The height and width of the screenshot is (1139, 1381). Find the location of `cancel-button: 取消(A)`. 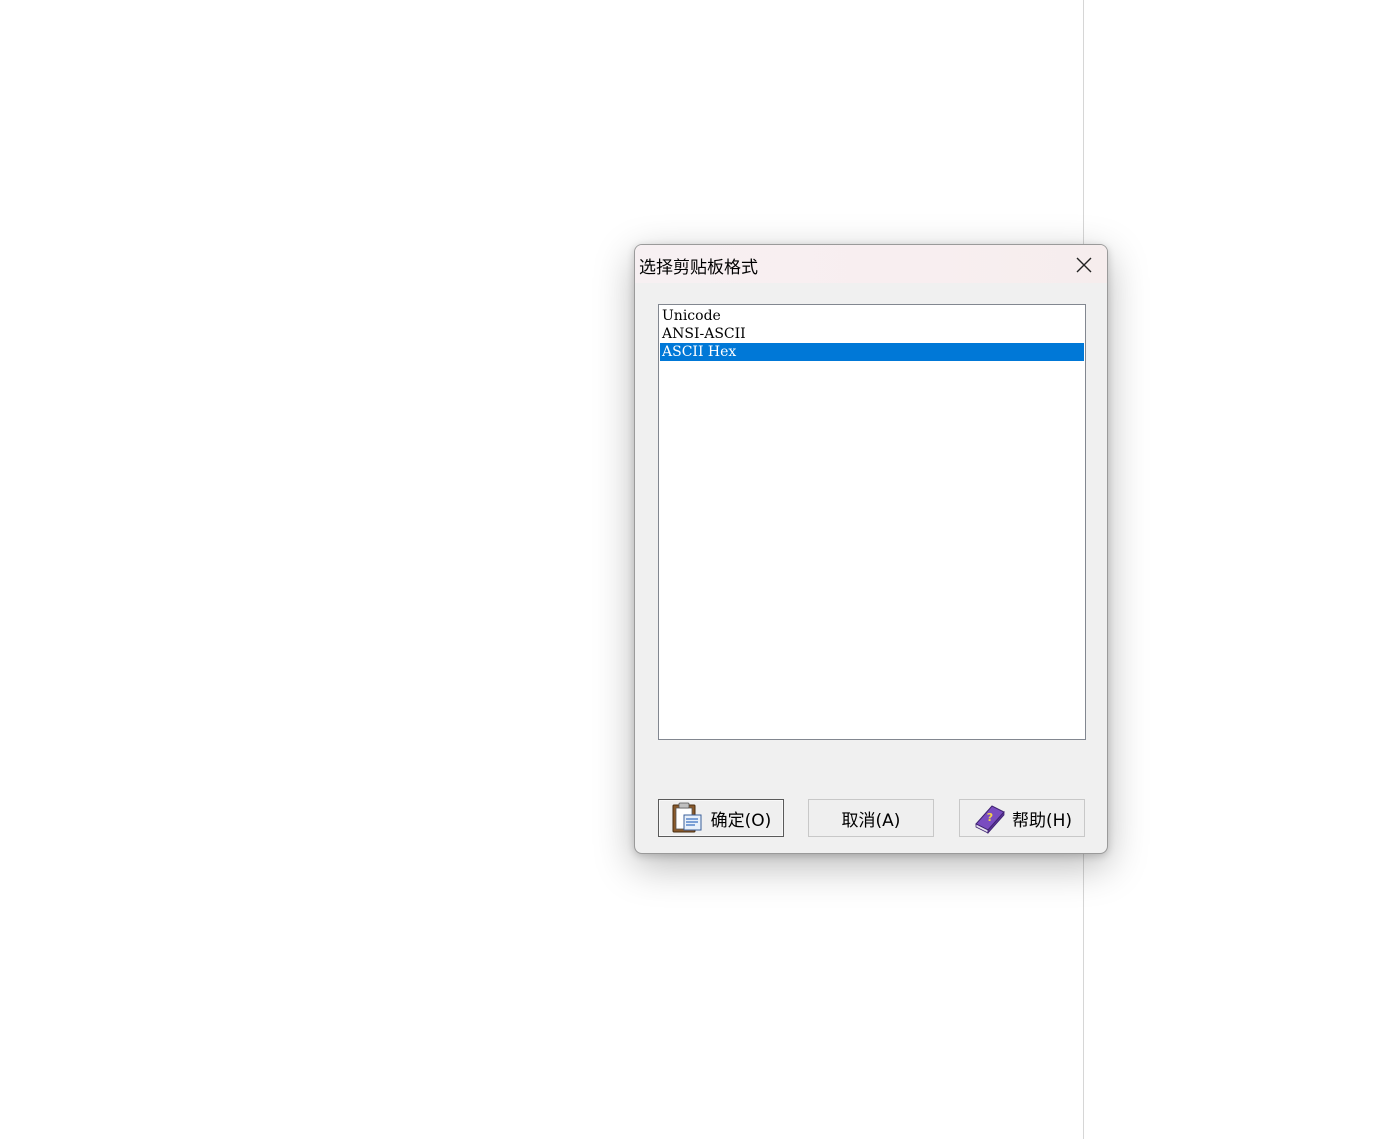

cancel-button: 取消(A) is located at coordinates (871, 818).